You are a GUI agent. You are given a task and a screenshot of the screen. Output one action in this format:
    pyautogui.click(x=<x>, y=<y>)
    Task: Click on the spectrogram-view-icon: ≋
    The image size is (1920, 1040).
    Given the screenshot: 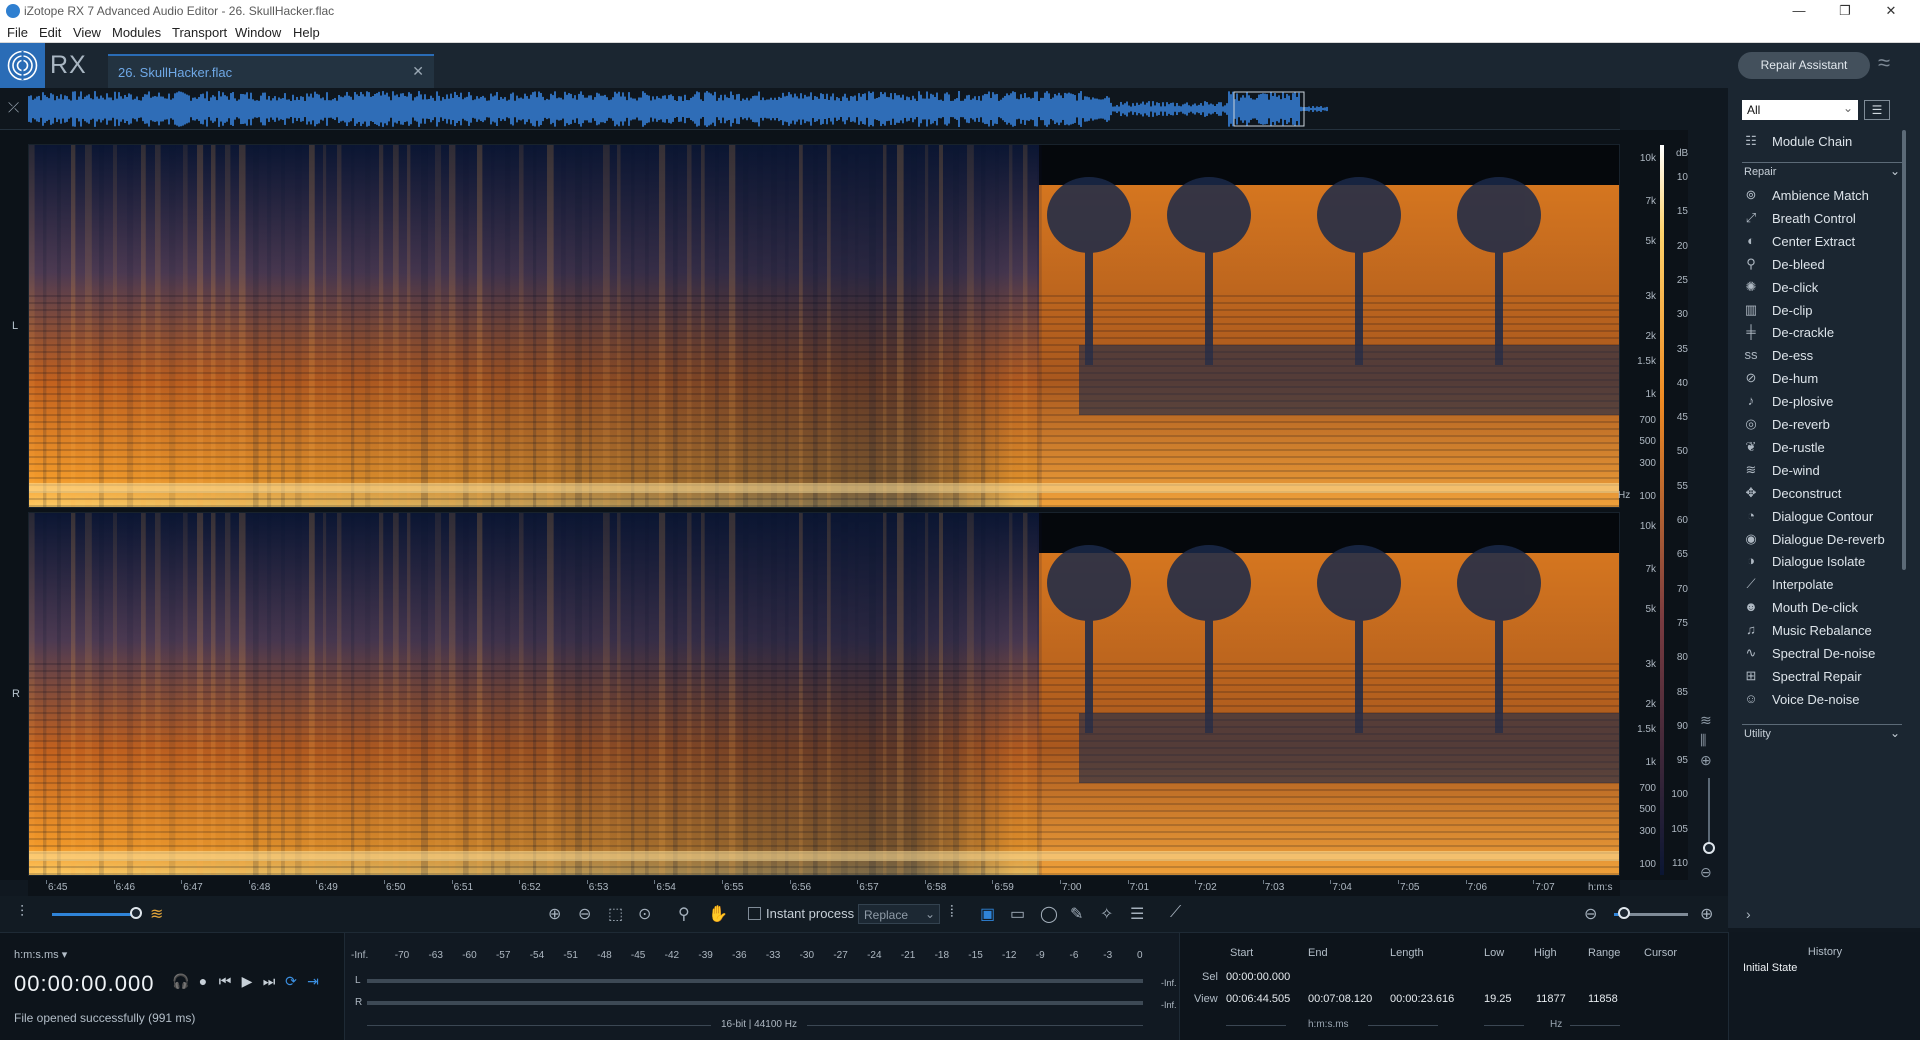 What is the action you would take?
    pyautogui.click(x=156, y=914)
    